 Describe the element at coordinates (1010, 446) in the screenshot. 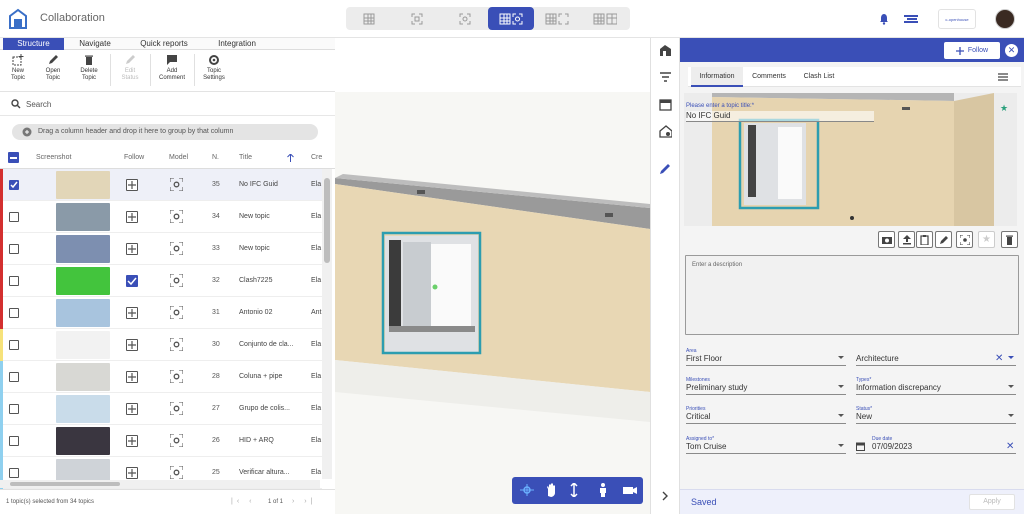

I see `clear-date-icon: ✕` at that location.